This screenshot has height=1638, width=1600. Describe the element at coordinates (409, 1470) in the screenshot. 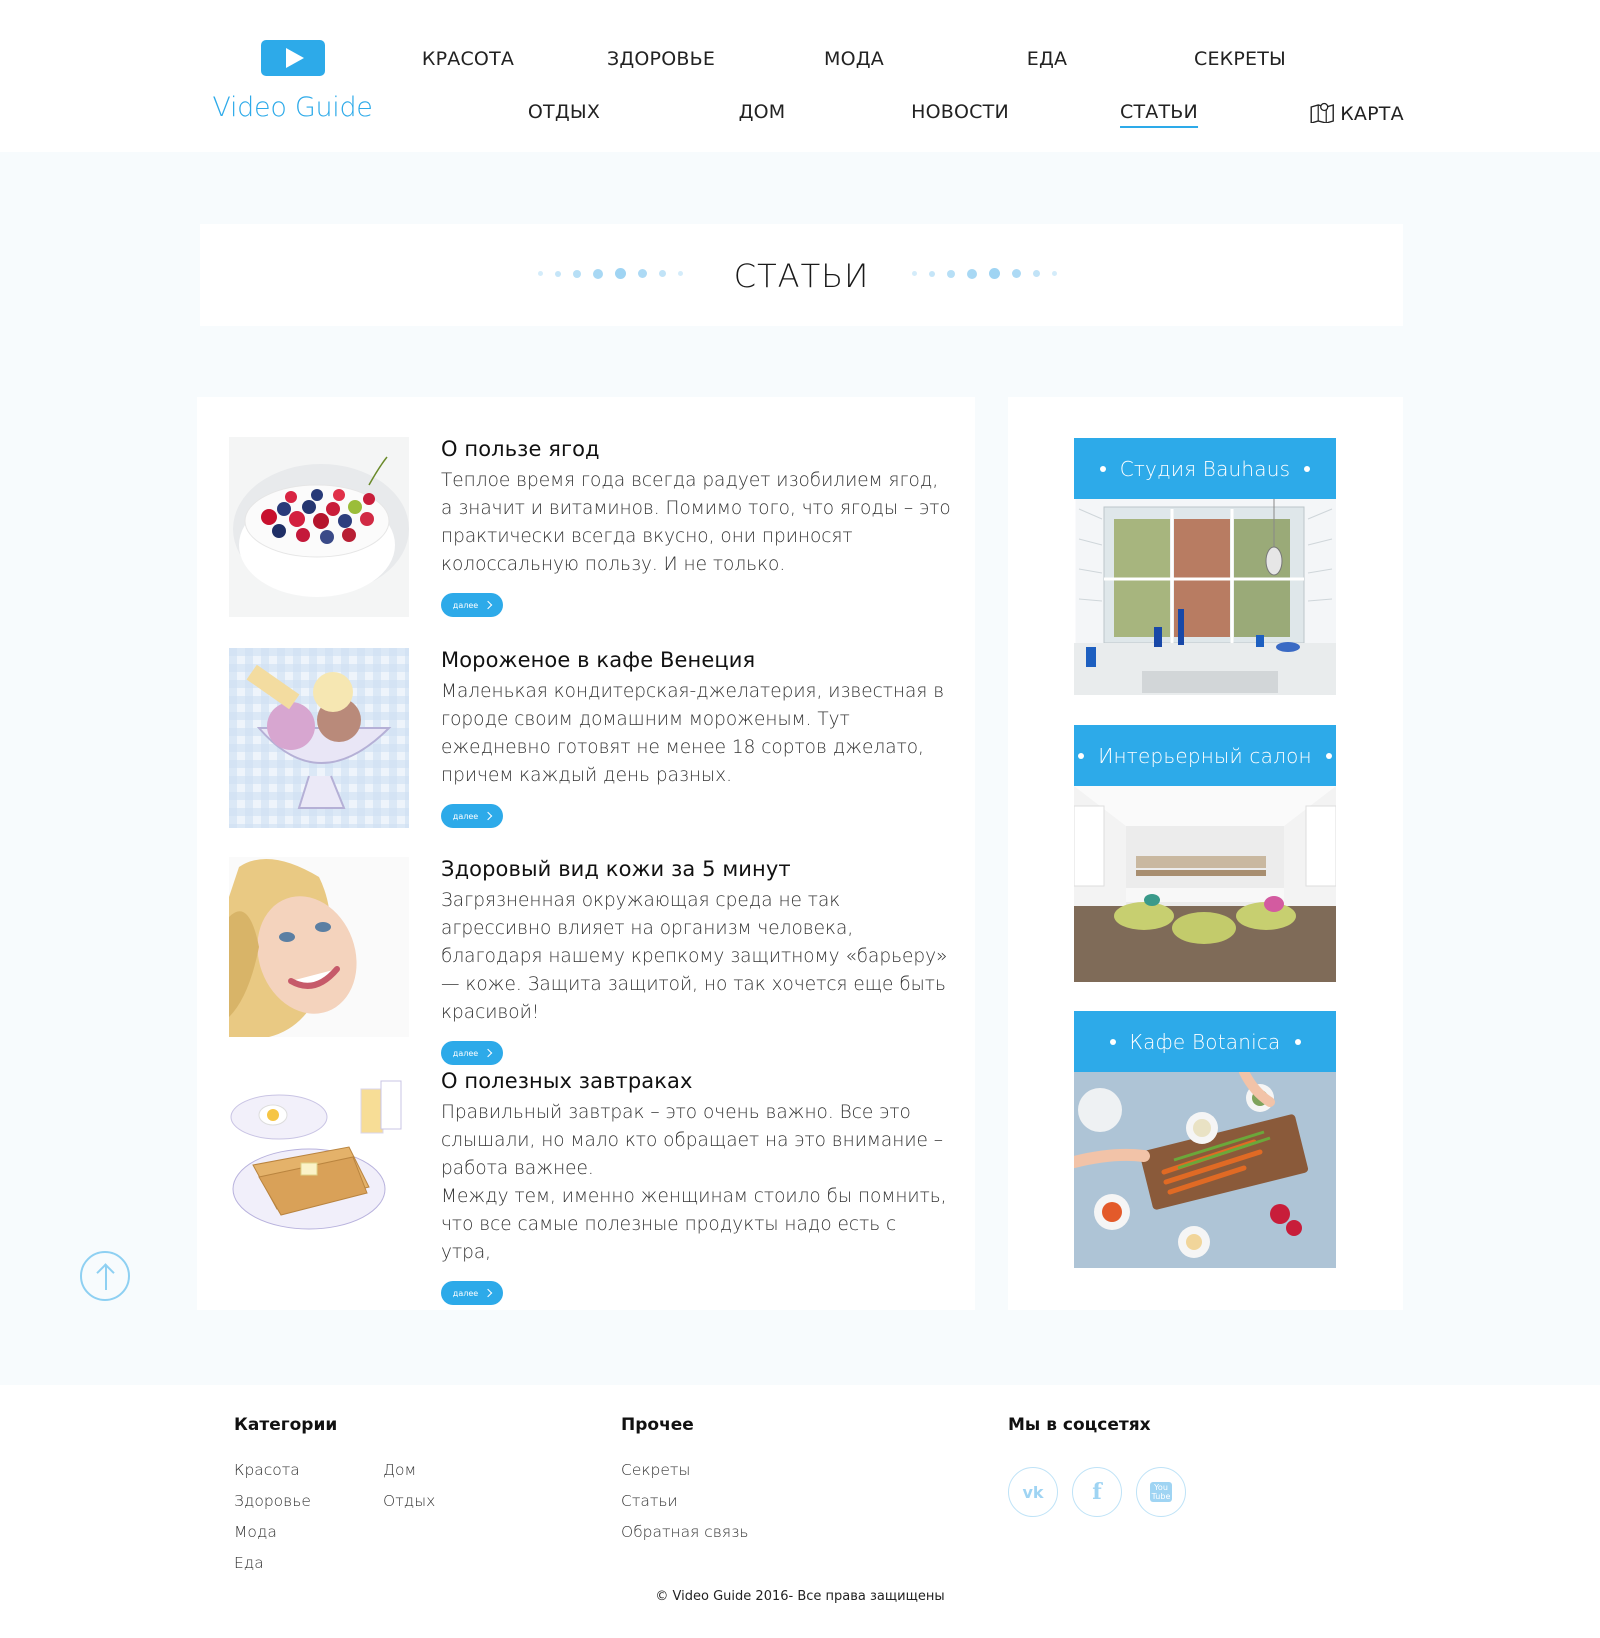

I see `footer-link: Дом` at that location.